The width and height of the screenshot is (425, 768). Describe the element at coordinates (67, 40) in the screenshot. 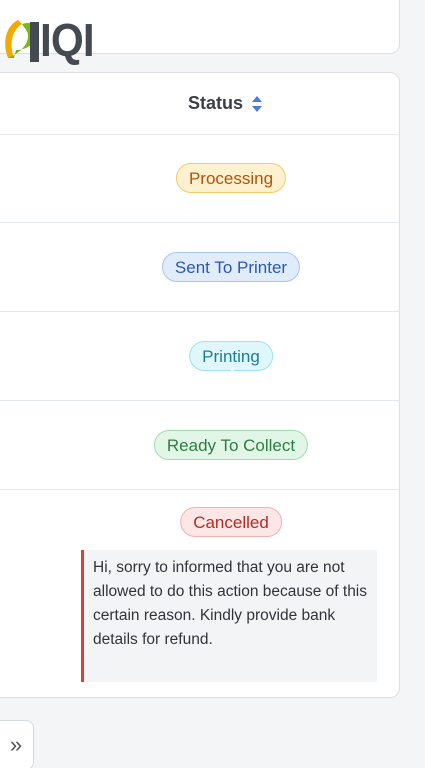

I see `brand-wordmark: IQI` at that location.